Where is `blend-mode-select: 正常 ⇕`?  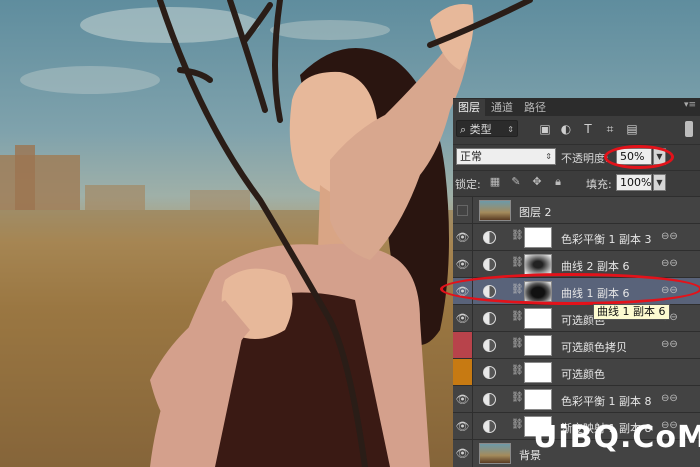
blend-mode-select: 正常 ⇕ is located at coordinates (506, 156).